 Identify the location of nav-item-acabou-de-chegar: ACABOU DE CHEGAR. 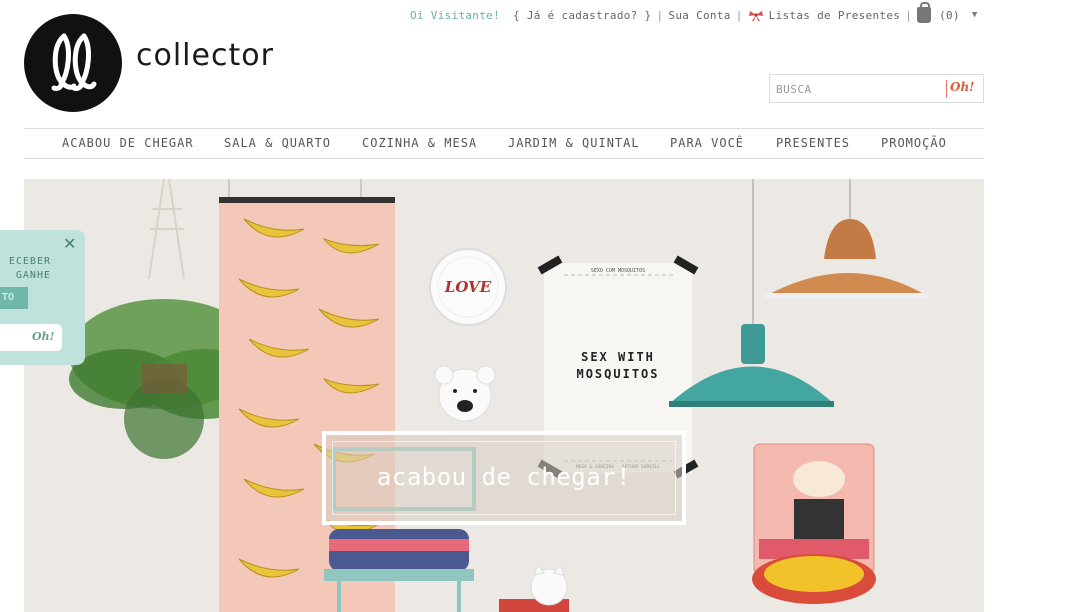
(128, 143).